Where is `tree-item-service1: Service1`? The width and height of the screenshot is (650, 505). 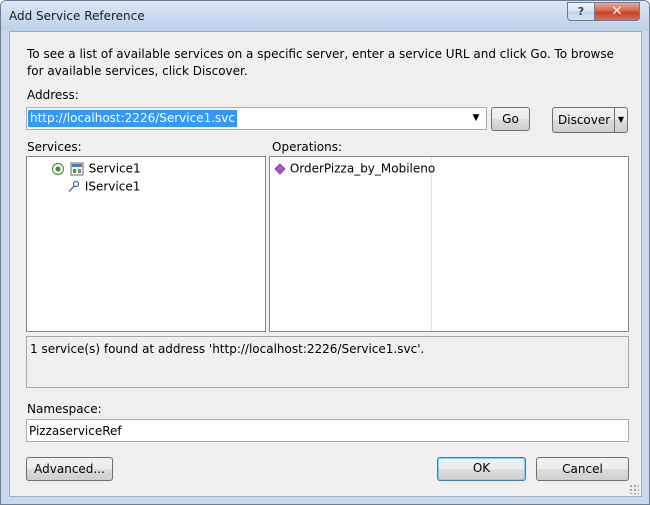
tree-item-service1: Service1 is located at coordinates (96, 168).